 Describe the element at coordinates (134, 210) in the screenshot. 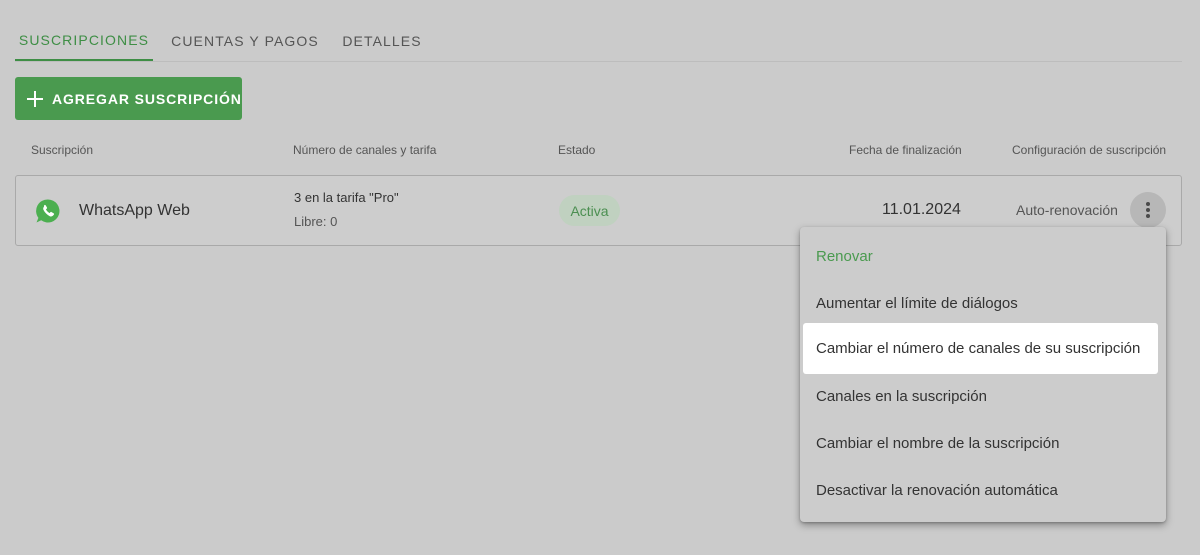

I see `subscription-name: WhatsApp Web` at that location.